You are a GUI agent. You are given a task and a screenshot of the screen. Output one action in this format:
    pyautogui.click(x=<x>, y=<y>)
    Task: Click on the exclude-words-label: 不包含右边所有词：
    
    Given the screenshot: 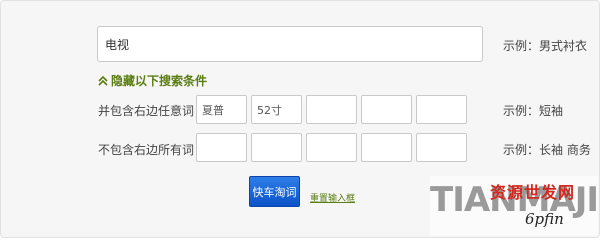 What is the action you would take?
    pyautogui.click(x=152, y=150)
    